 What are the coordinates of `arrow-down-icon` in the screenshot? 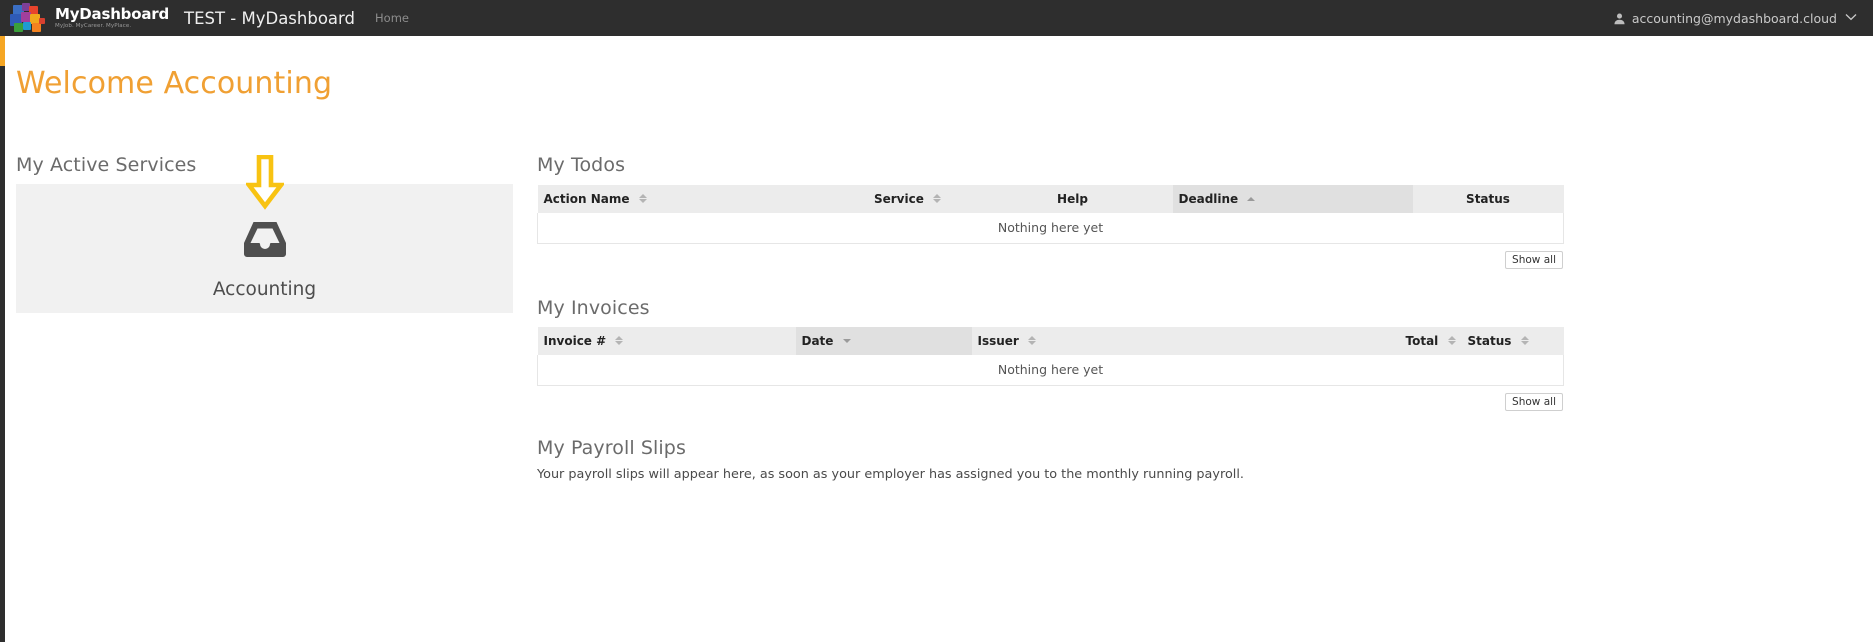 It's located at (264, 184).